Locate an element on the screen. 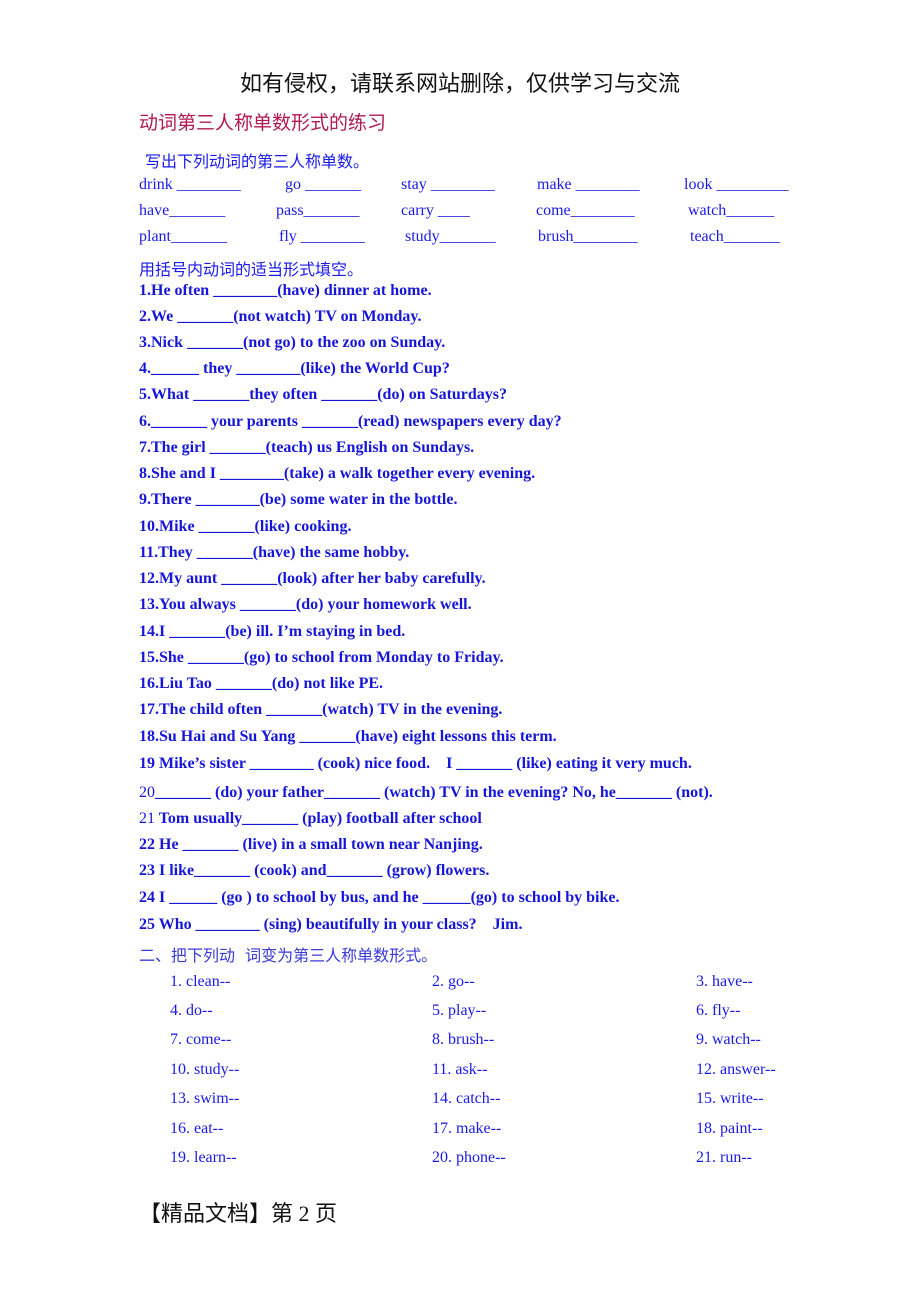  conversion-item: 13. swim-- is located at coordinates (205, 1098).